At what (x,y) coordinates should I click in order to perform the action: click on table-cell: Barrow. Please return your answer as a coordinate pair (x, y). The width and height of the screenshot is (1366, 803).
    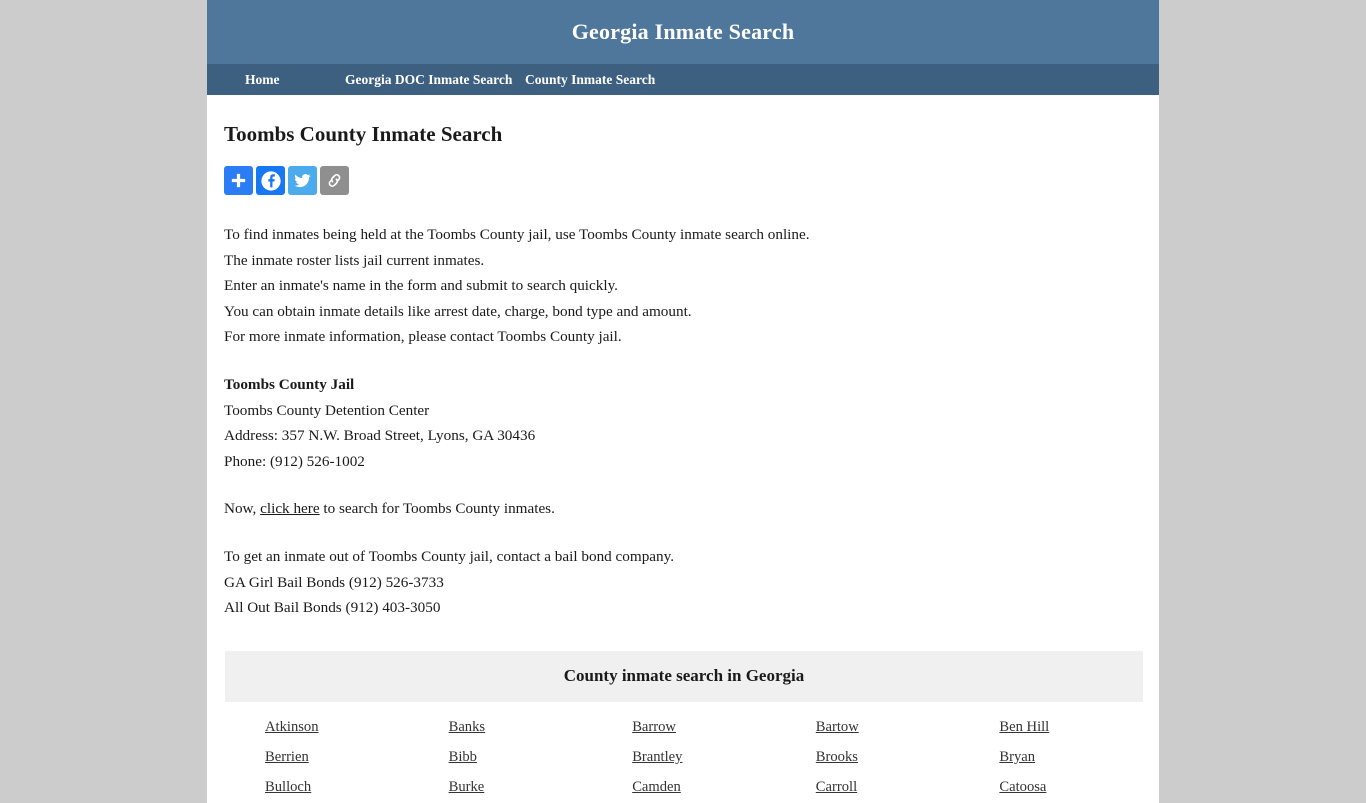
    Looking at the image, I should click on (684, 722).